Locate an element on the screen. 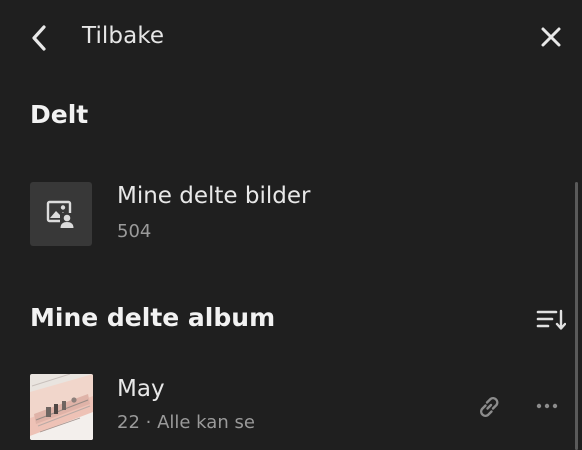 This screenshot has width=582, height=450. album-title: May is located at coordinates (141, 389).